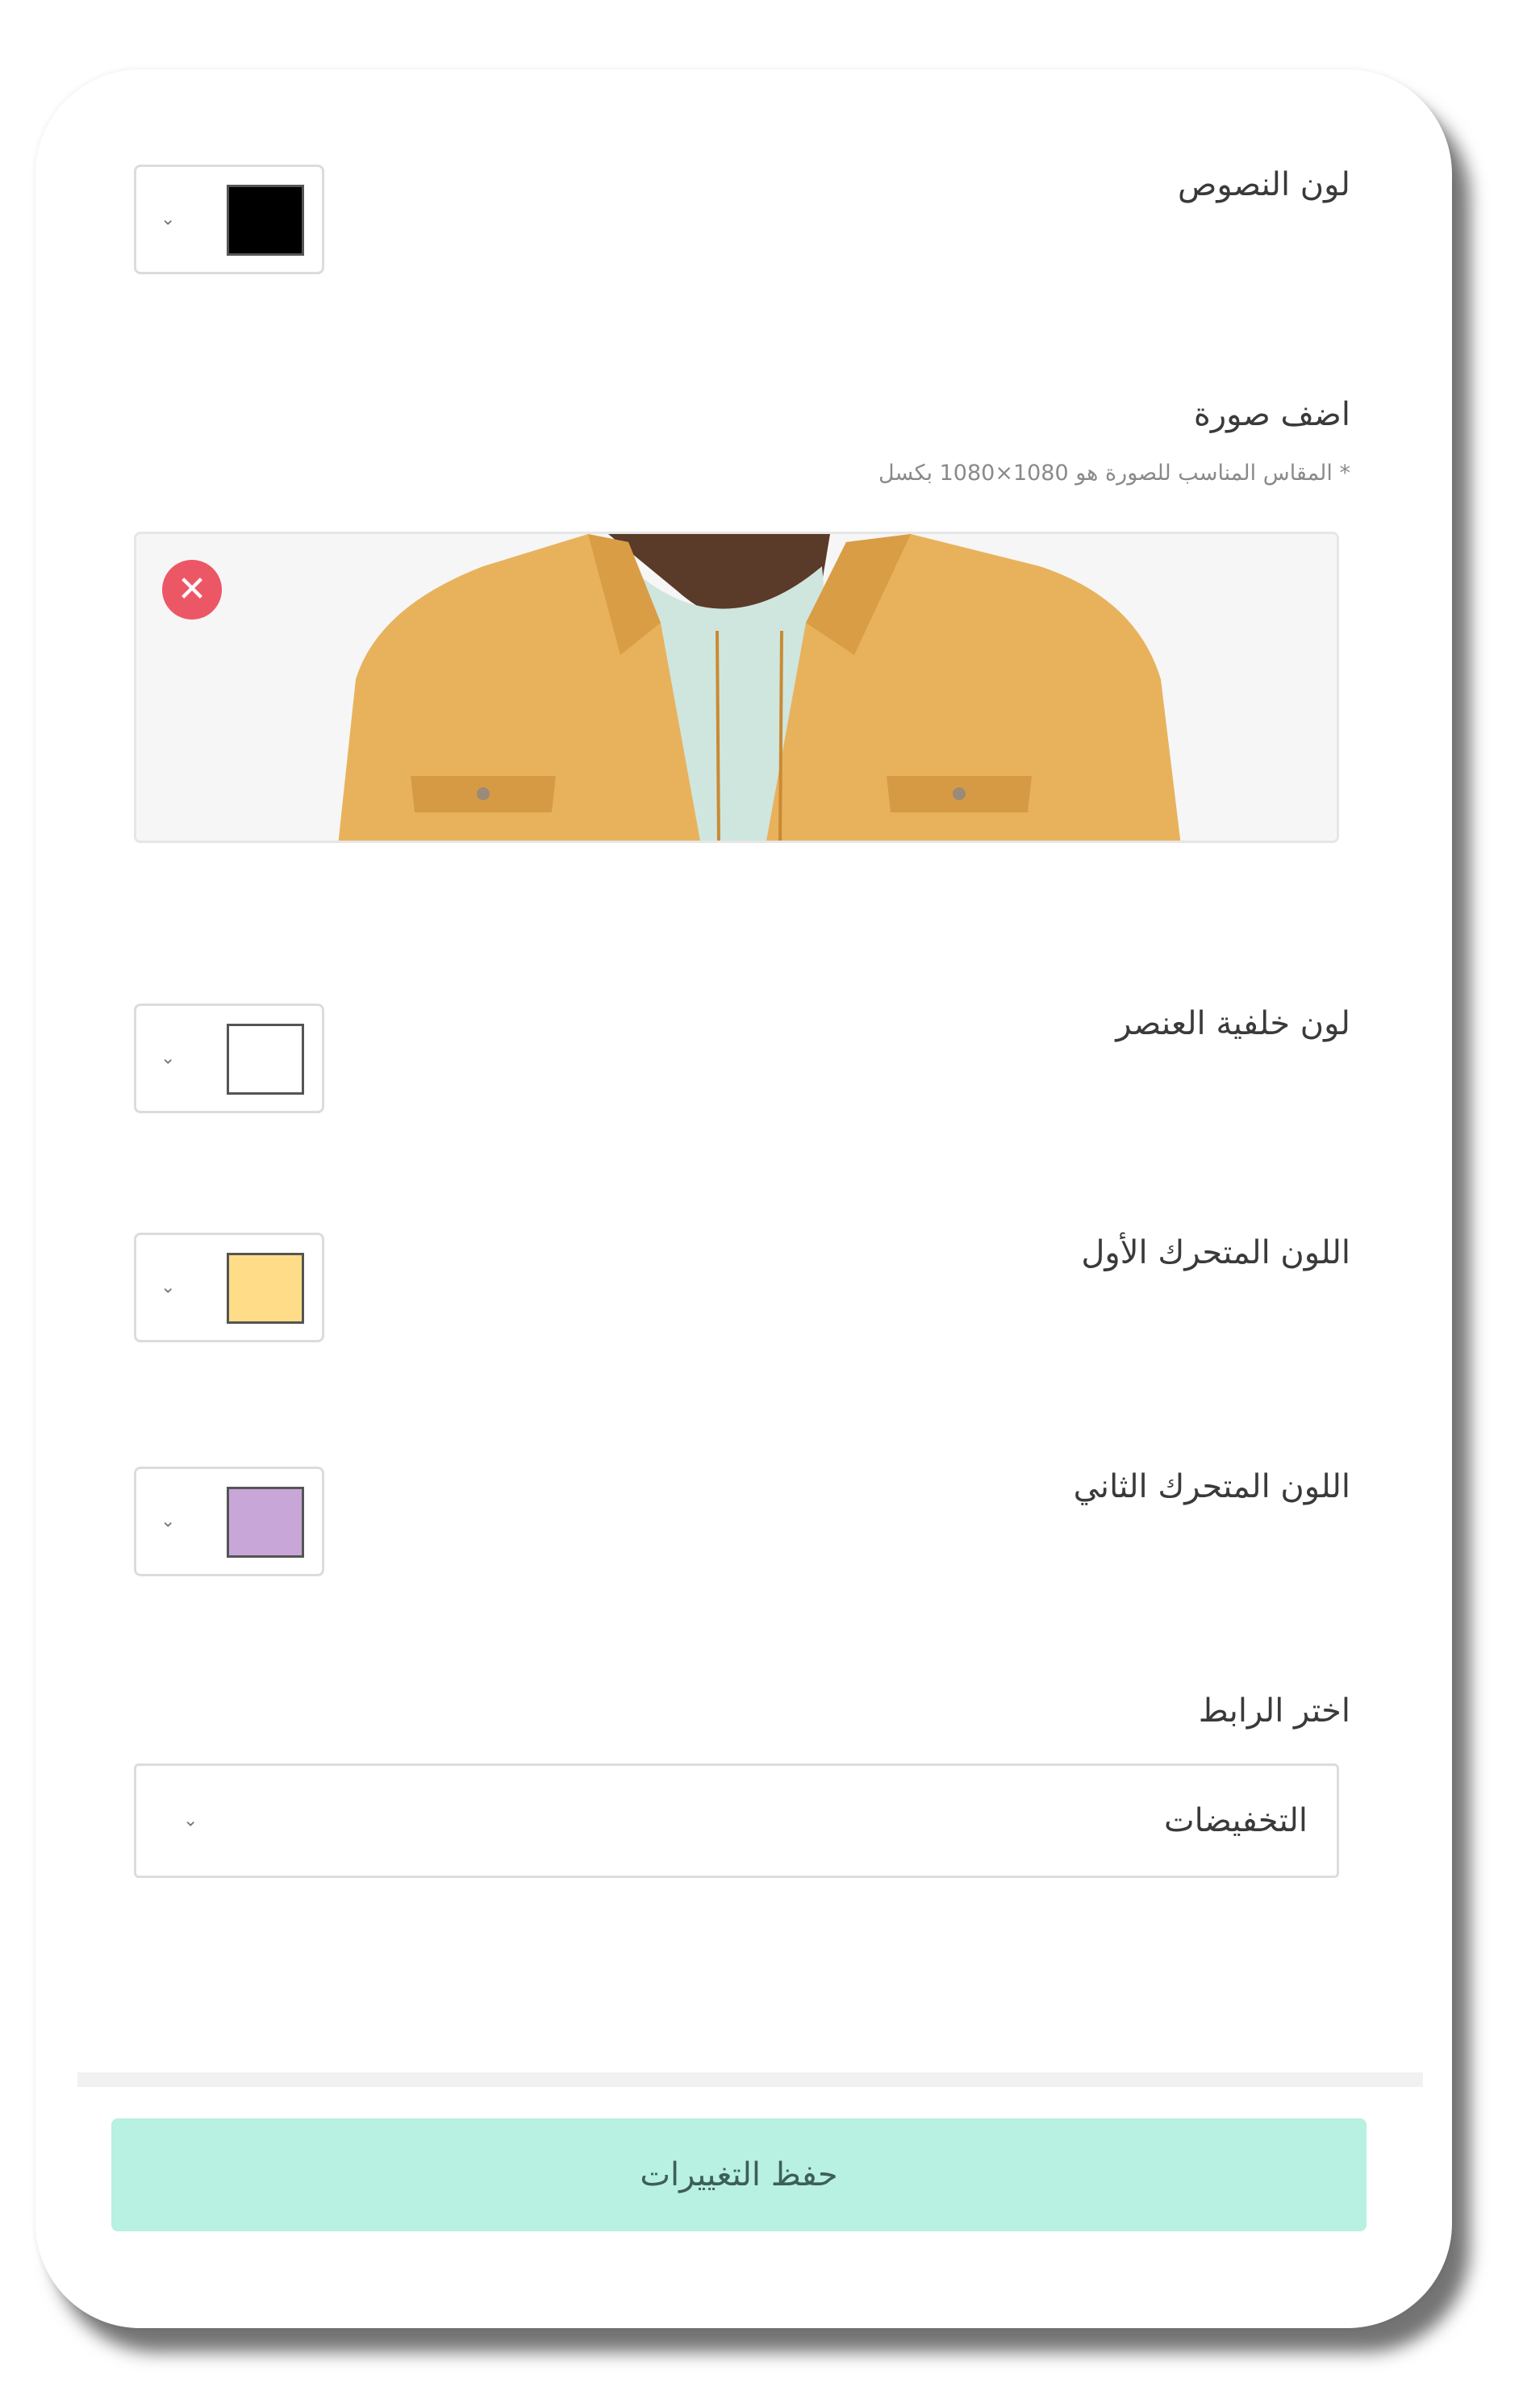  What do you see at coordinates (192, 590) in the screenshot?
I see `remove-image-button: ✕` at bounding box center [192, 590].